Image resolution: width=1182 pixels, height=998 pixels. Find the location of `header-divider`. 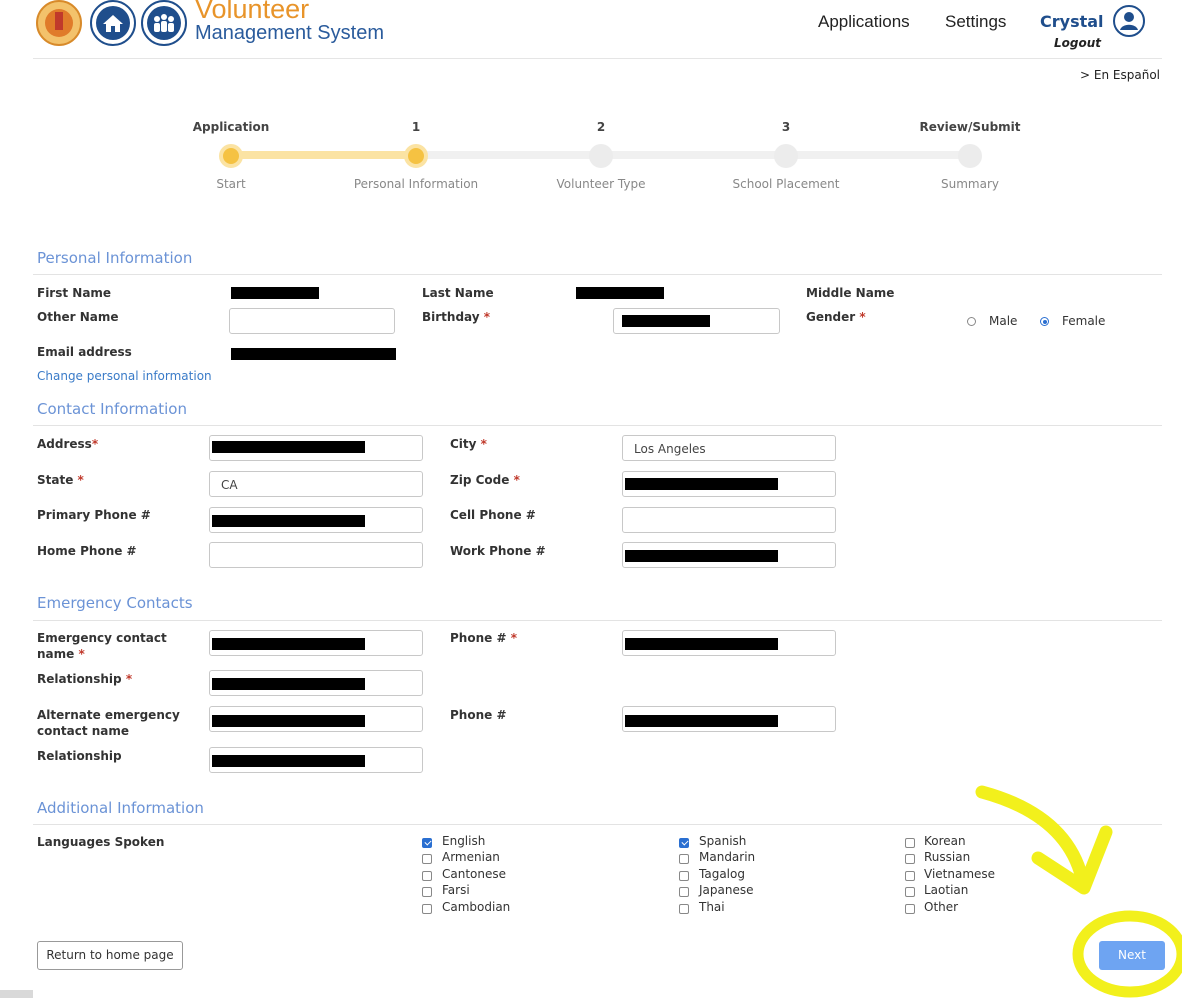

header-divider is located at coordinates (597, 58).